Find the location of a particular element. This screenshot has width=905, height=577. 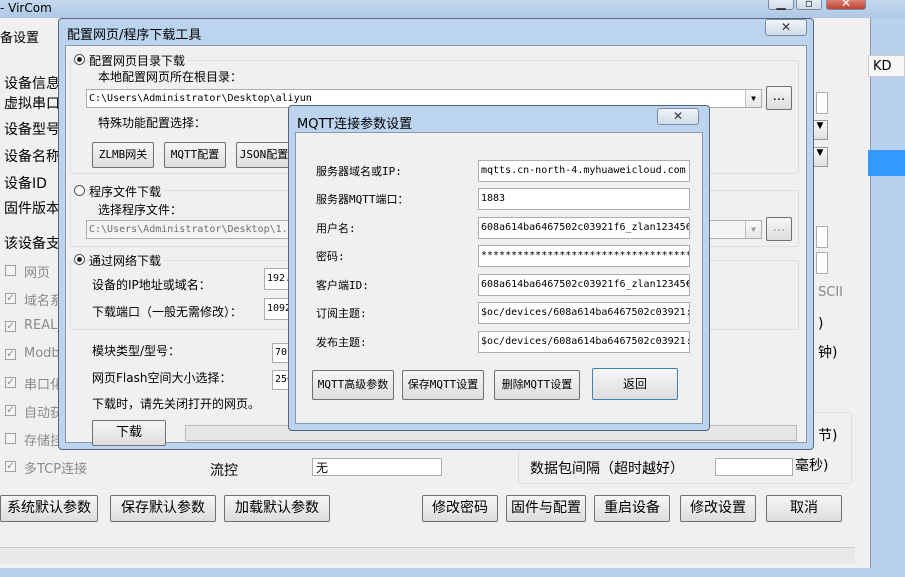

mqtt-password-label: 密码: is located at coordinates (330, 256).